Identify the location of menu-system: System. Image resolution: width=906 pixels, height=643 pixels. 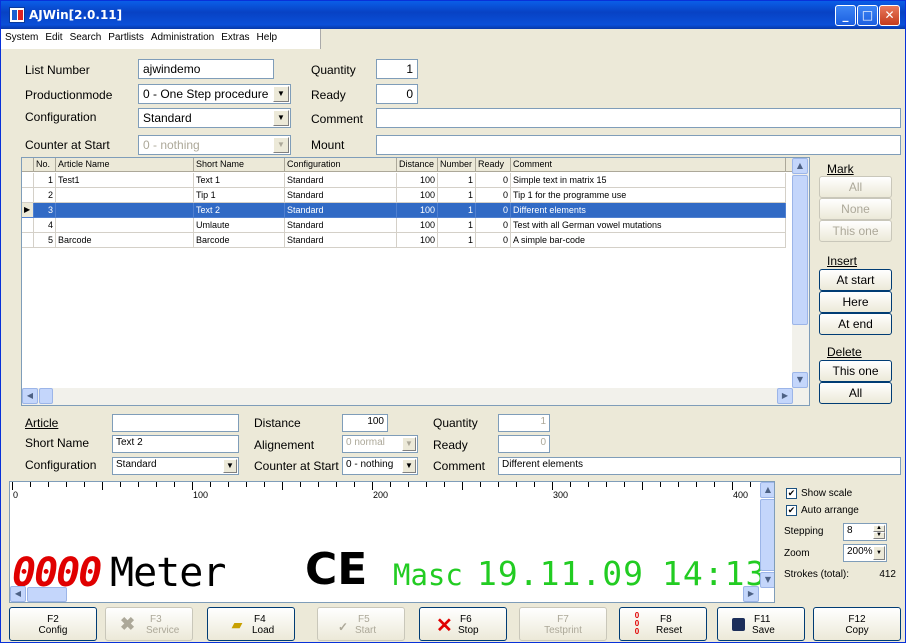
(21, 36).